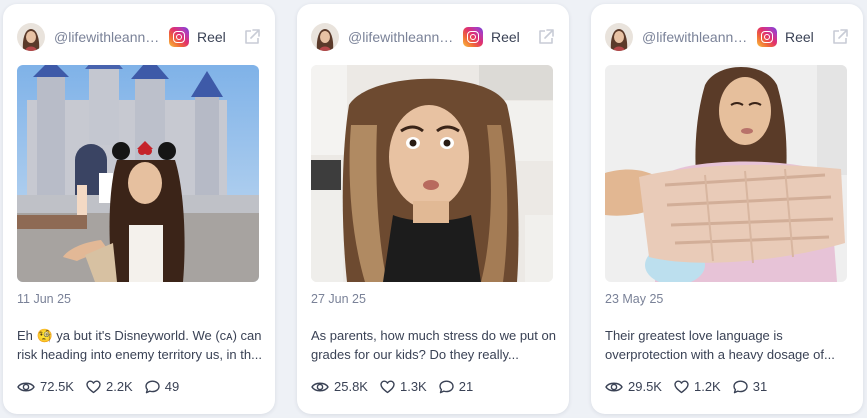 The height and width of the screenshot is (418, 867). What do you see at coordinates (456, 386) in the screenshot?
I see `comments-stat: 21` at bounding box center [456, 386].